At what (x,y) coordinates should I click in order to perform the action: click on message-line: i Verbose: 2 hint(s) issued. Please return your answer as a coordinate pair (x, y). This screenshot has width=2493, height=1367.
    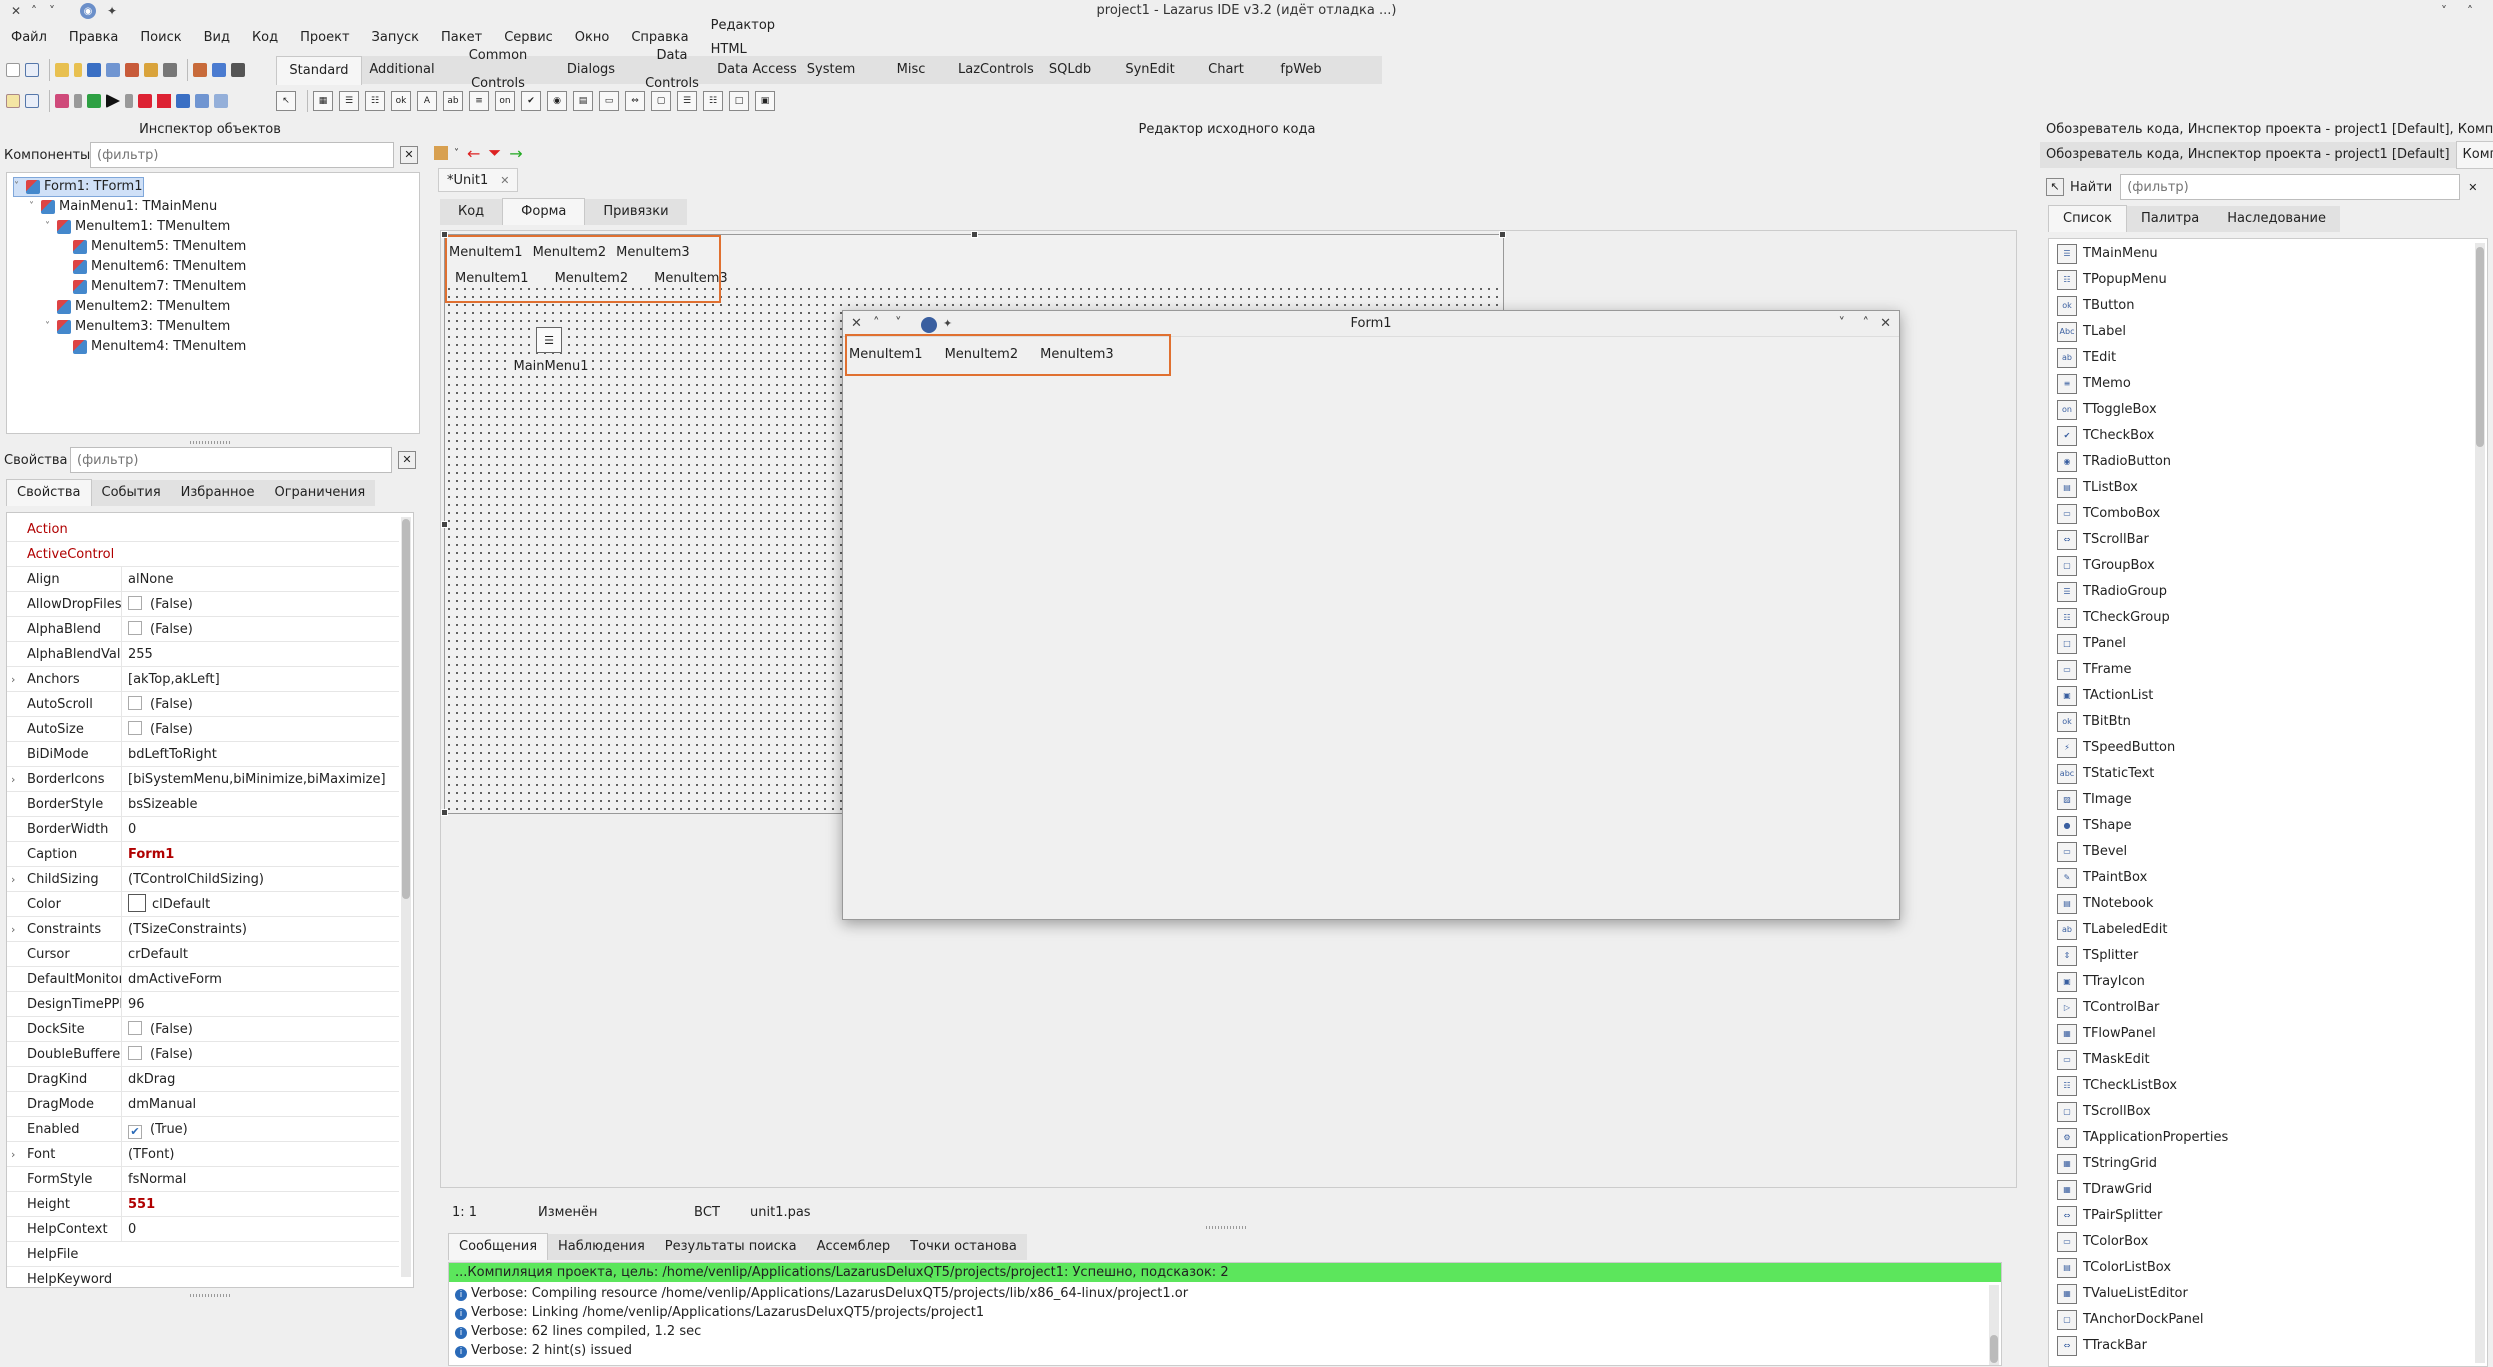
    Looking at the image, I should click on (1225, 1350).